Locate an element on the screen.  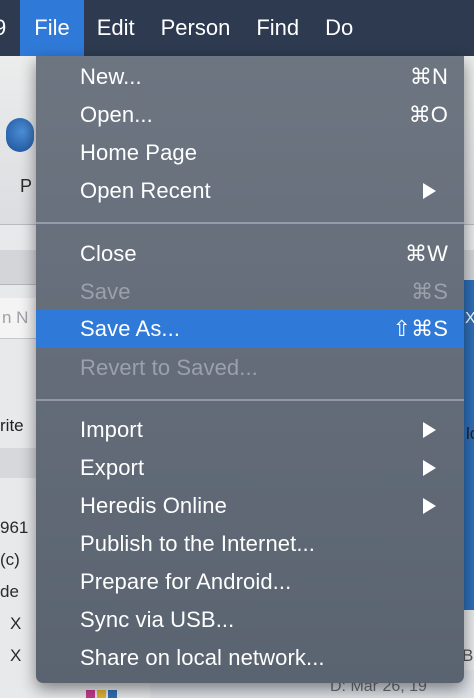
menubar: 9 File Edit Person Find Do is located at coordinates (237, 28).